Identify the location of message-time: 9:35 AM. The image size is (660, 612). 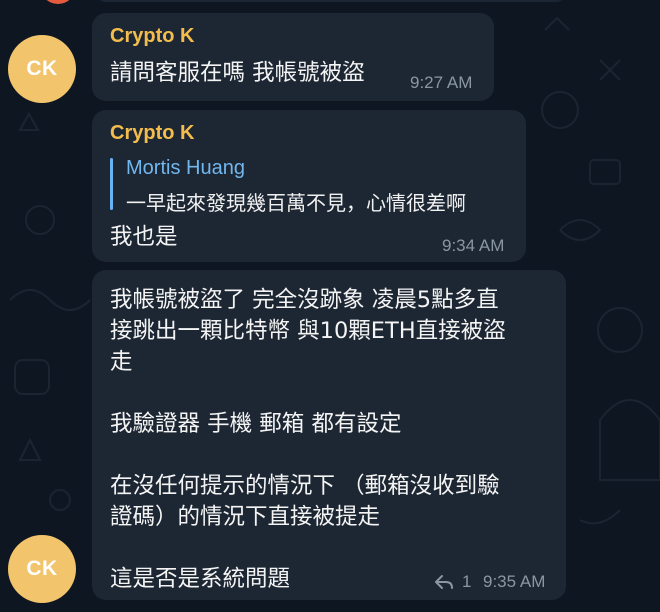
(514, 581).